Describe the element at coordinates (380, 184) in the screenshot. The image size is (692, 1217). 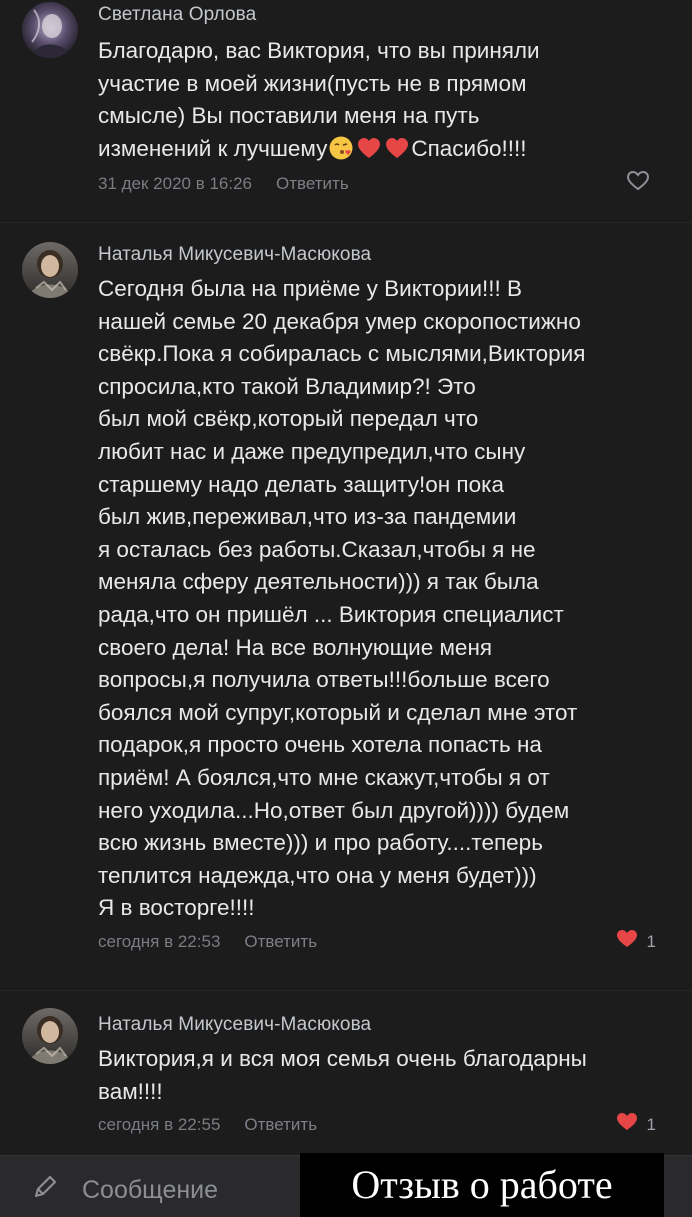
I see `comment-meta: 31 дек 2020 в 16:26 Ответить` at that location.